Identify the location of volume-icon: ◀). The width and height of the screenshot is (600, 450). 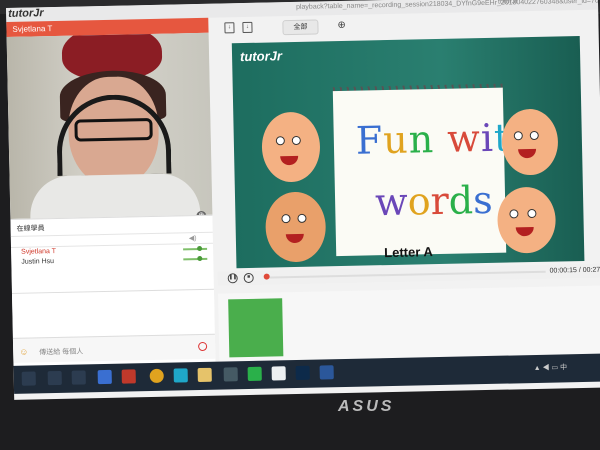
(192, 239).